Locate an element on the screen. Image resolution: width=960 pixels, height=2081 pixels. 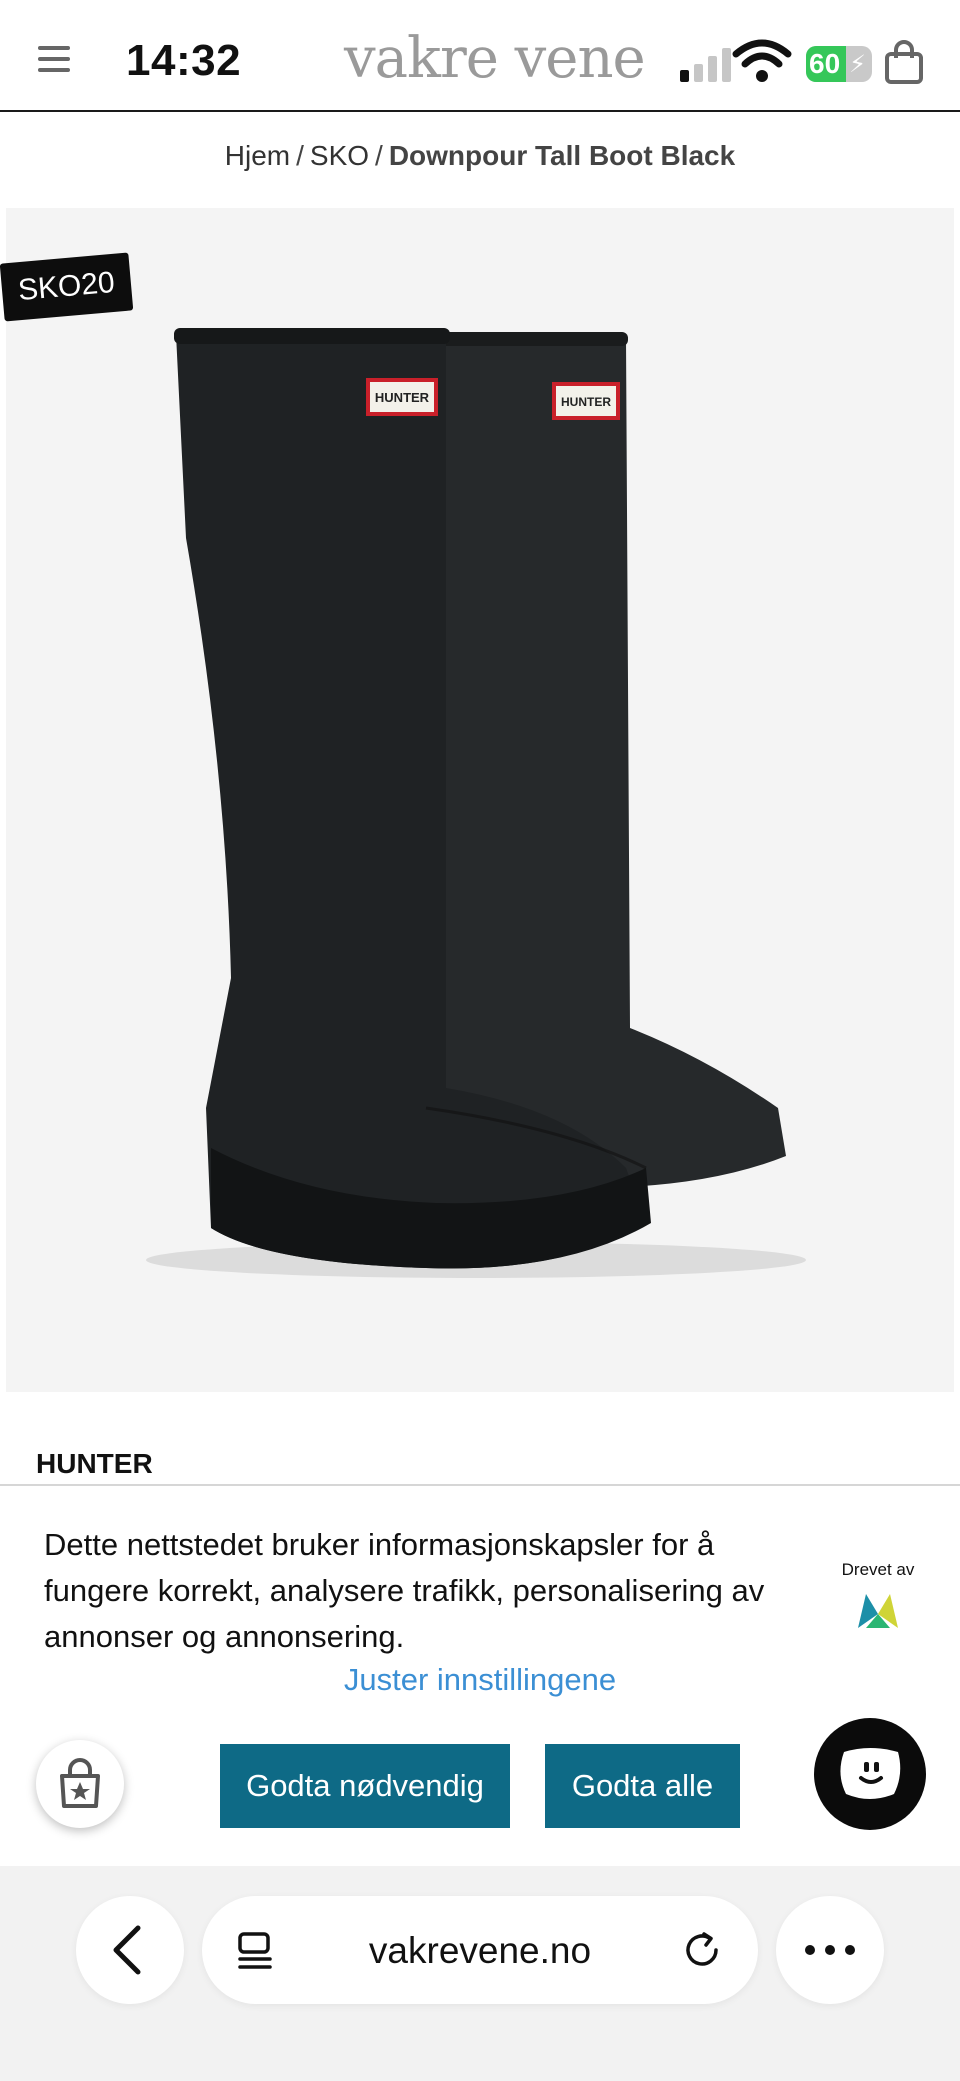
browser-toolbar: vakrevene.no is located at coordinates (480, 1973).